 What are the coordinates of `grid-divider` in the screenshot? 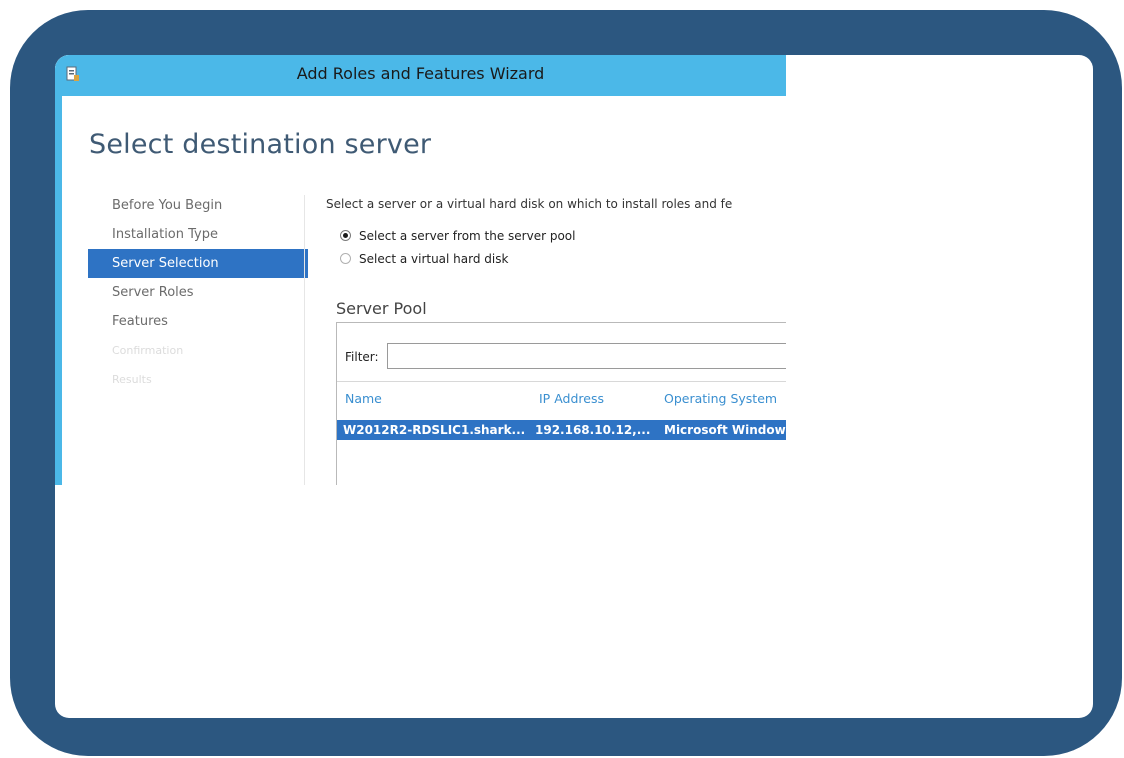 It's located at (561, 381).